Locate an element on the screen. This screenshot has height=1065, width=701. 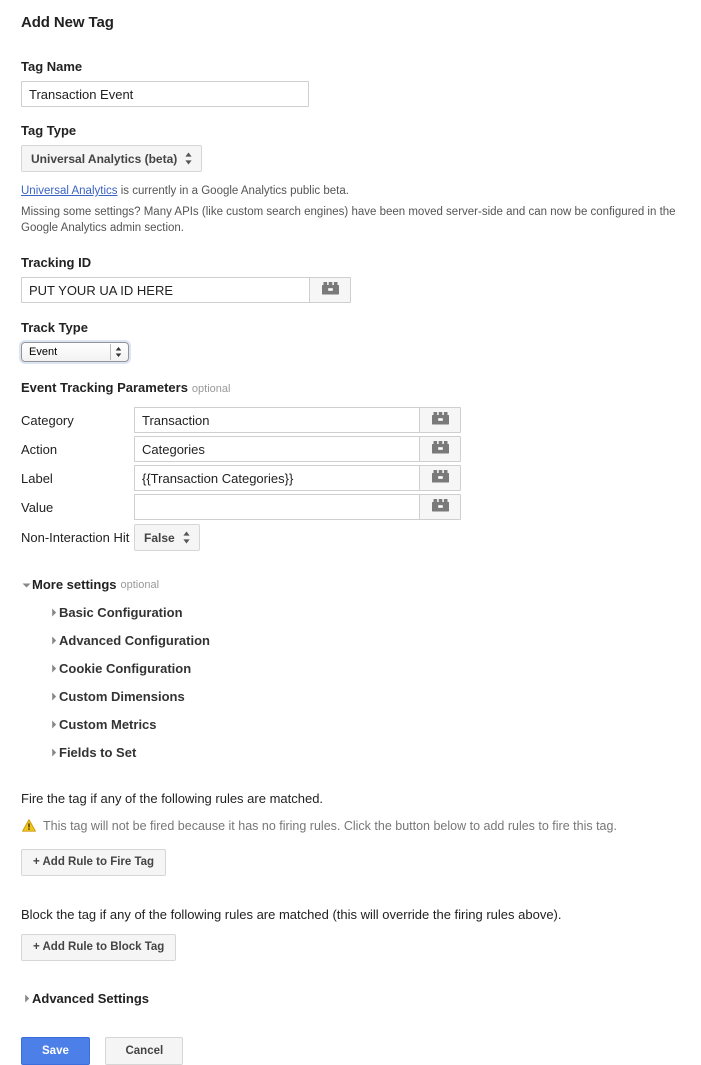
sub-label: Custom Metrics is located at coordinates (108, 725).